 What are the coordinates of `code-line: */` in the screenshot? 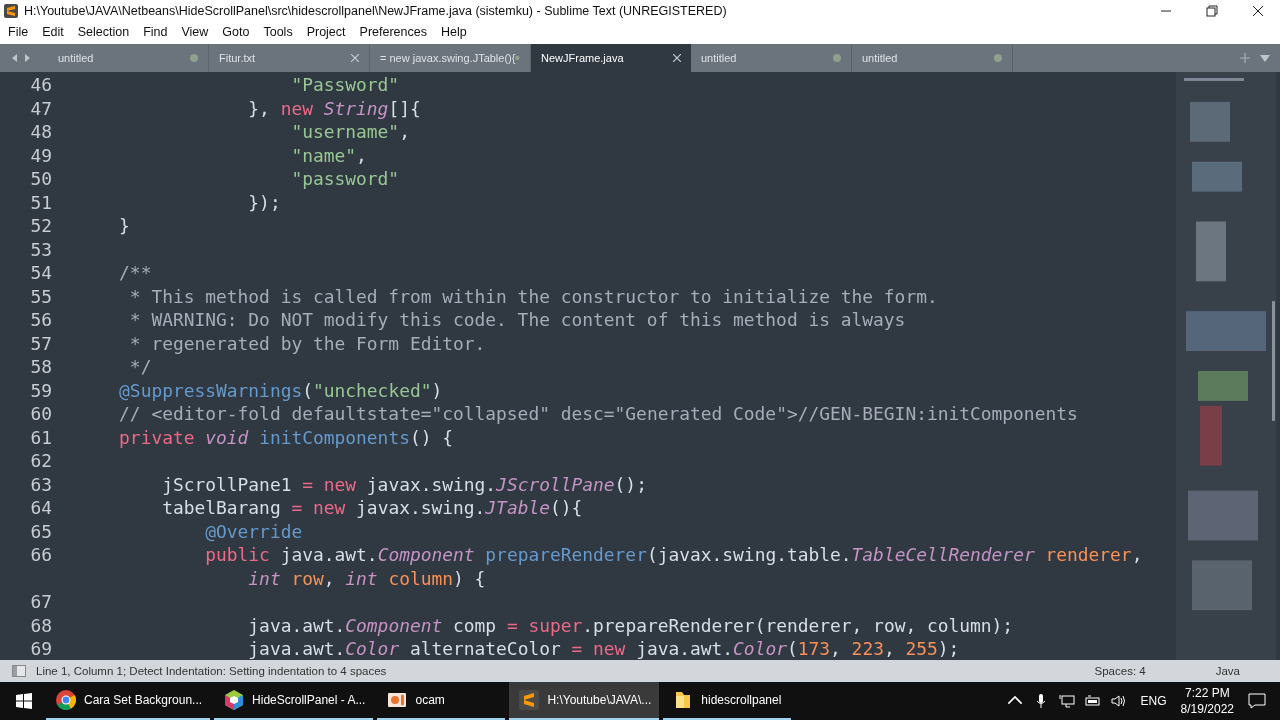 It's located at (140, 367).